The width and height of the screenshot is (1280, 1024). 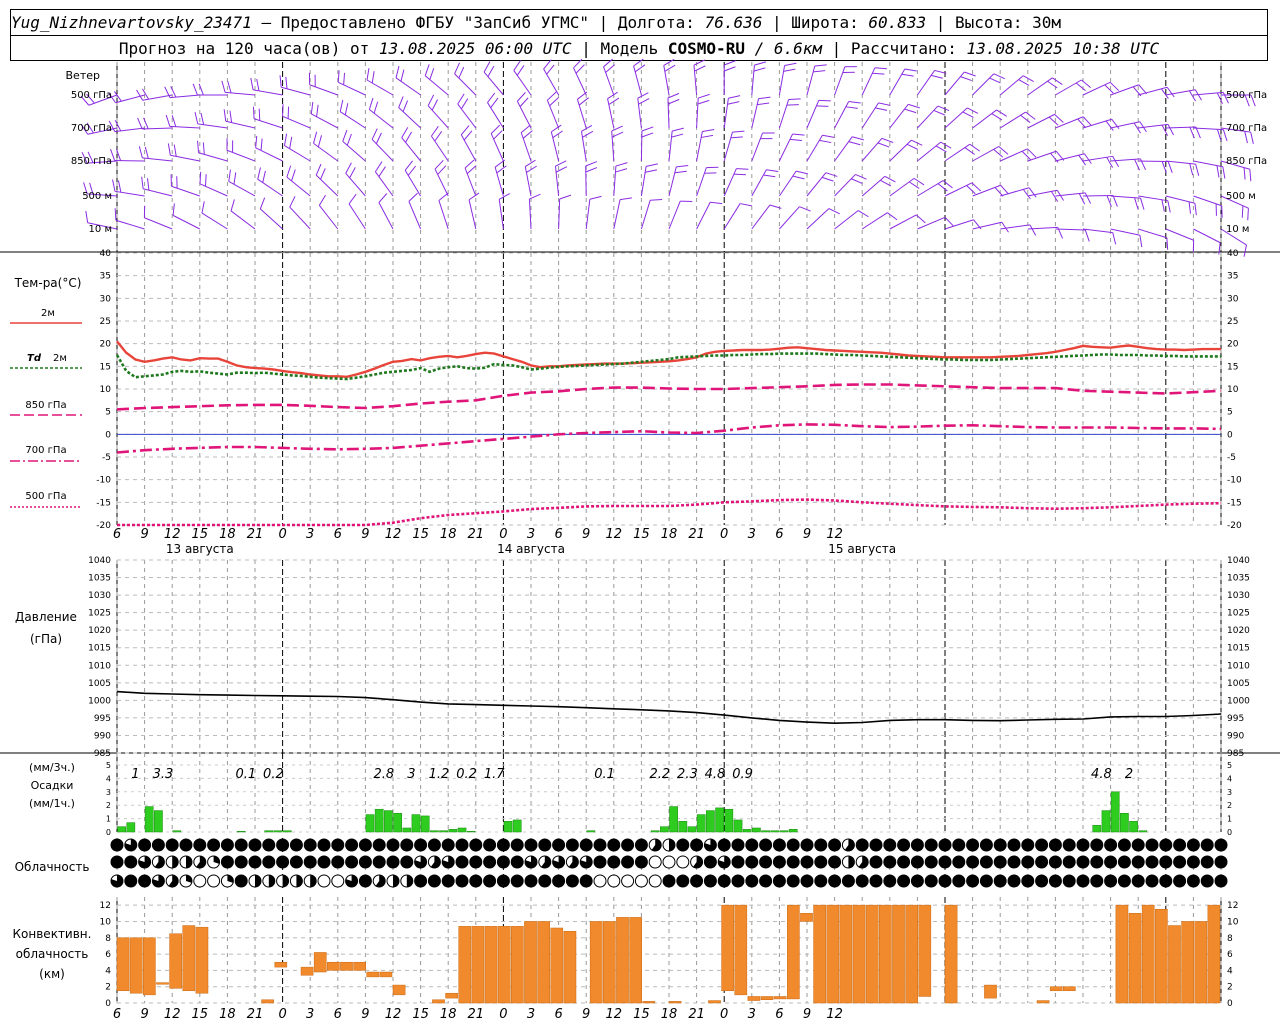 I want to click on pressure-tick-right: 1010, so click(x=1238, y=666).